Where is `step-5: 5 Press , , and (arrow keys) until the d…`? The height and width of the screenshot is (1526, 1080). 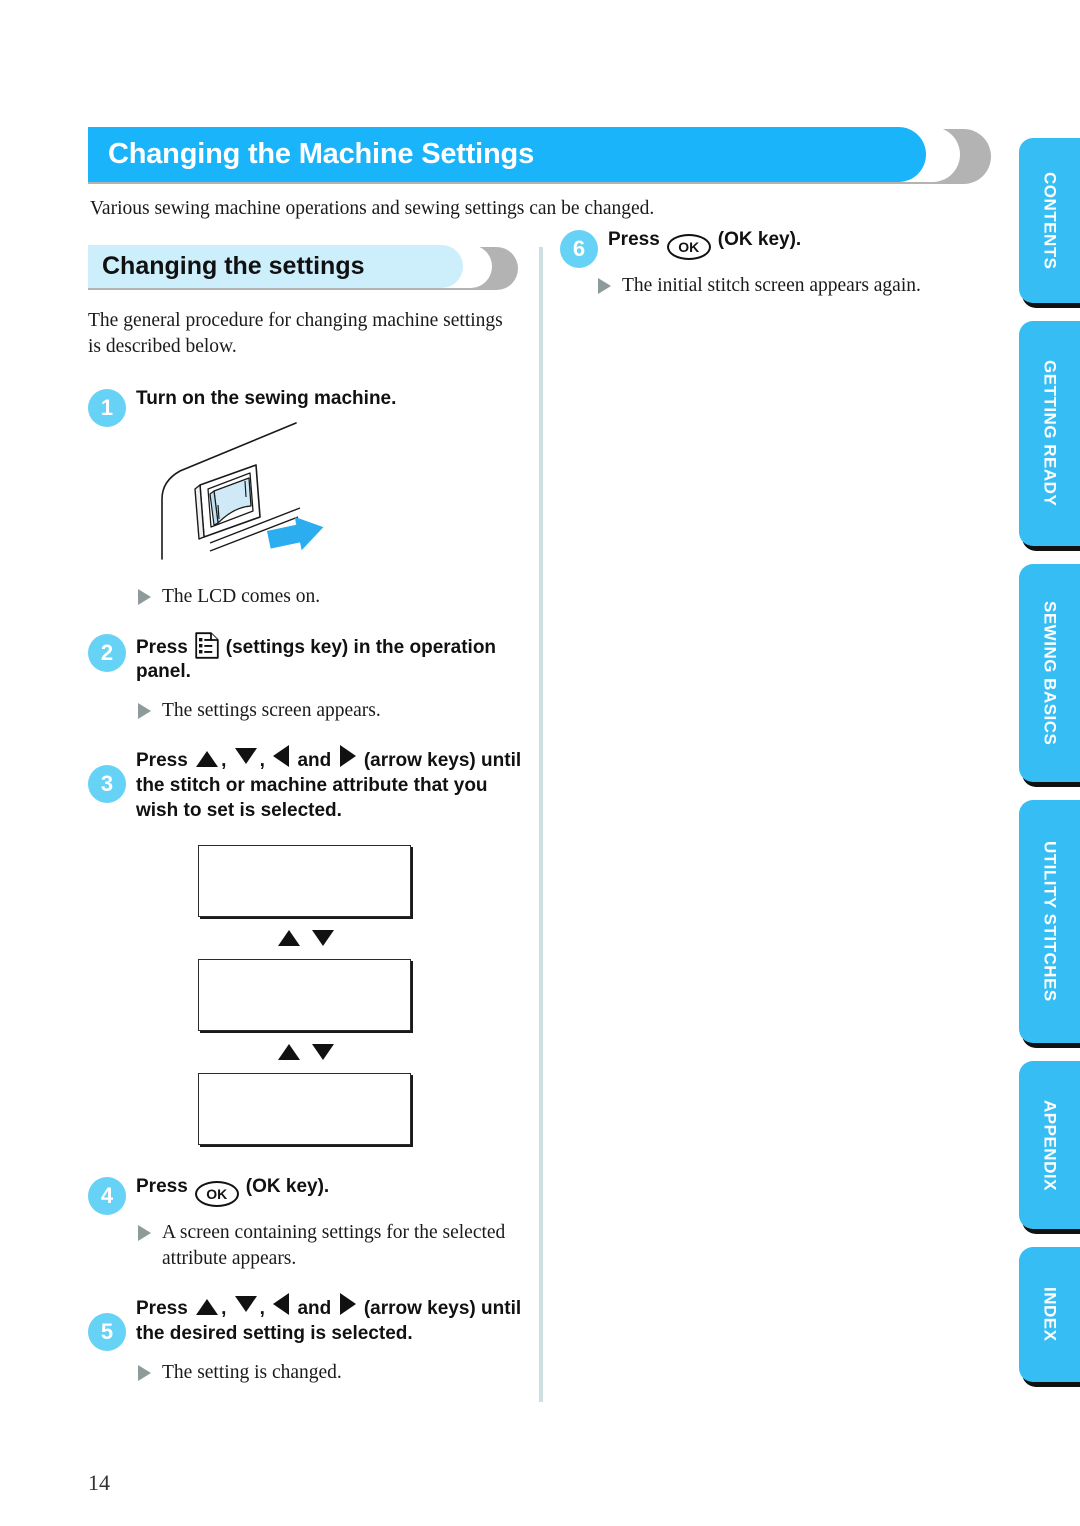 step-5: 5 Press , , and (arrow keys) until the d… is located at coordinates (306, 1322).